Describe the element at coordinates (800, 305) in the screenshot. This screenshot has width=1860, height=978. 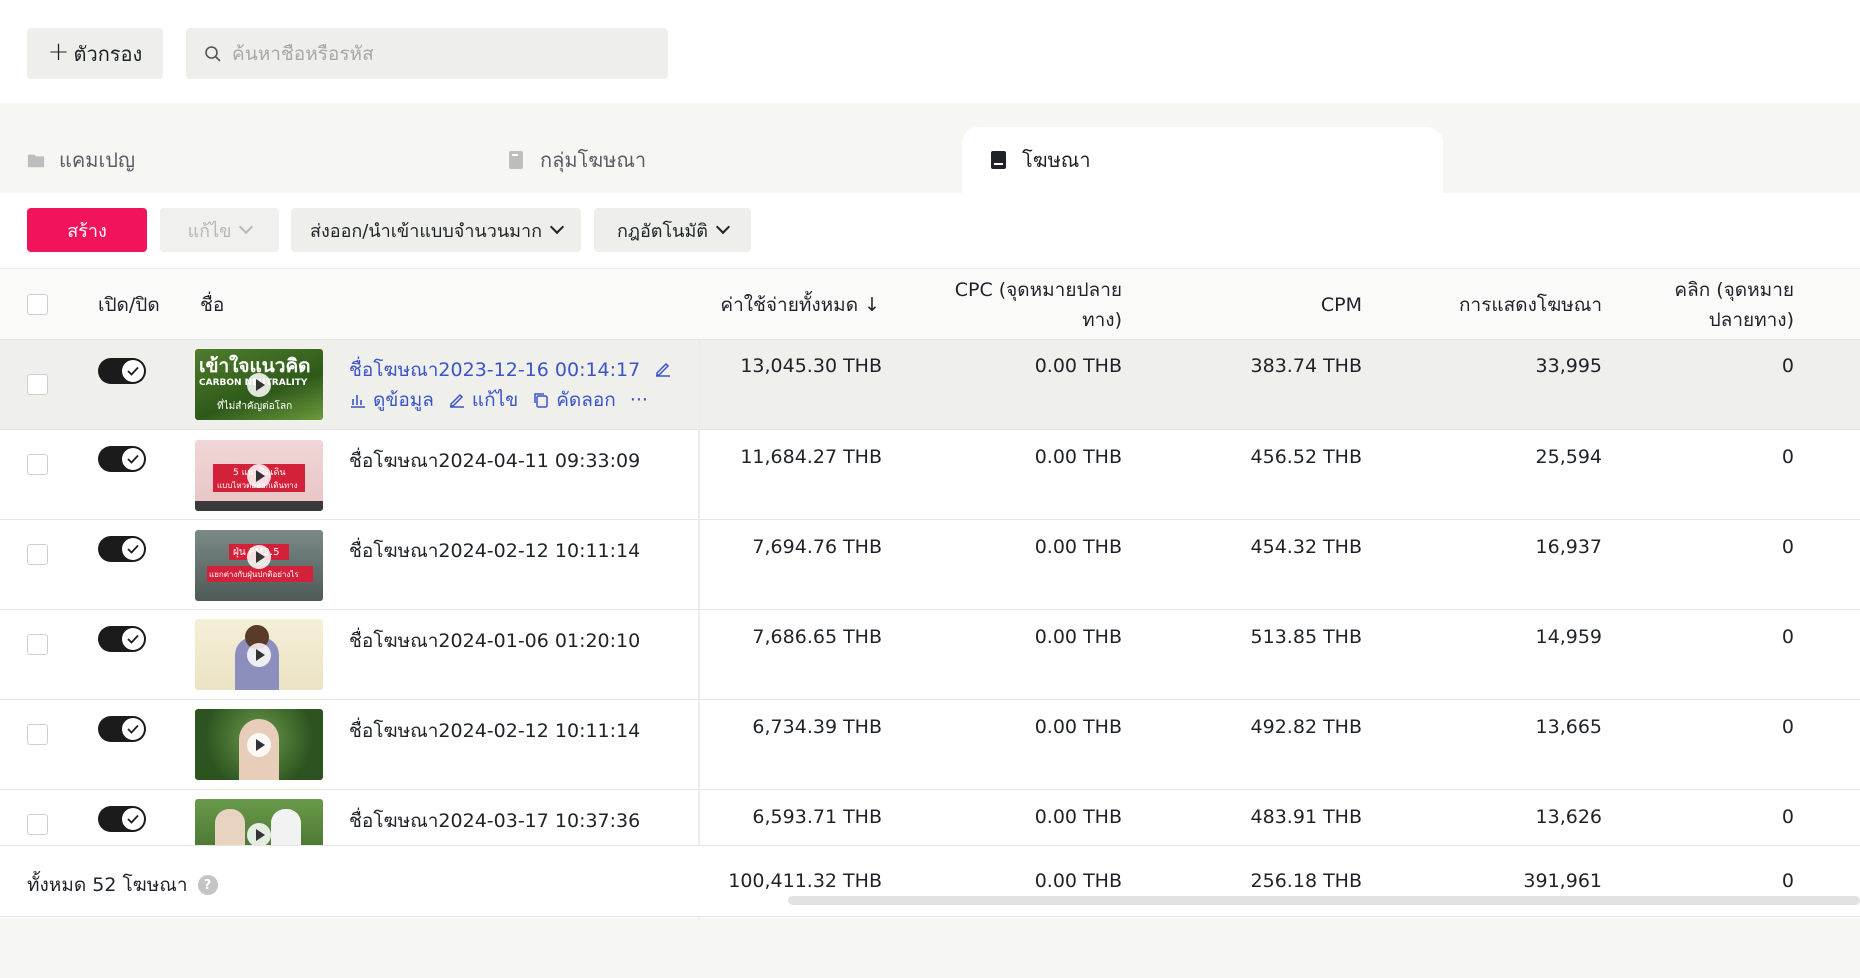
I see `column-spend: ค่าใช้จ่ายทั้งหมด ↓` at that location.